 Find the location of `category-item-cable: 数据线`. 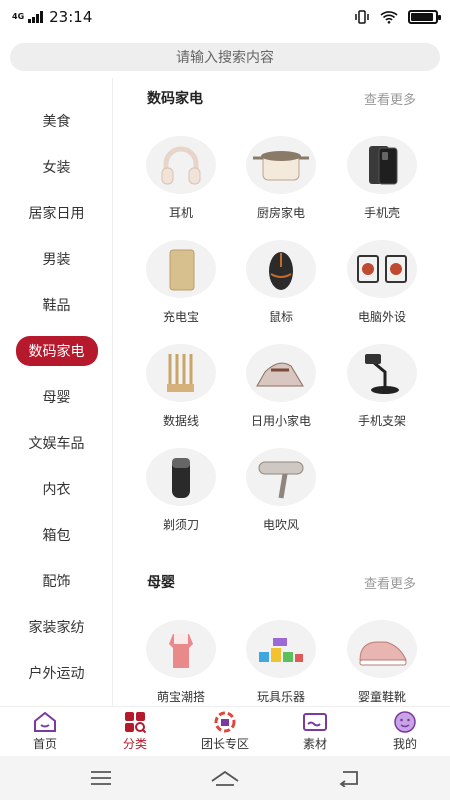

category-item-cable: 数据线 is located at coordinates (181, 386).